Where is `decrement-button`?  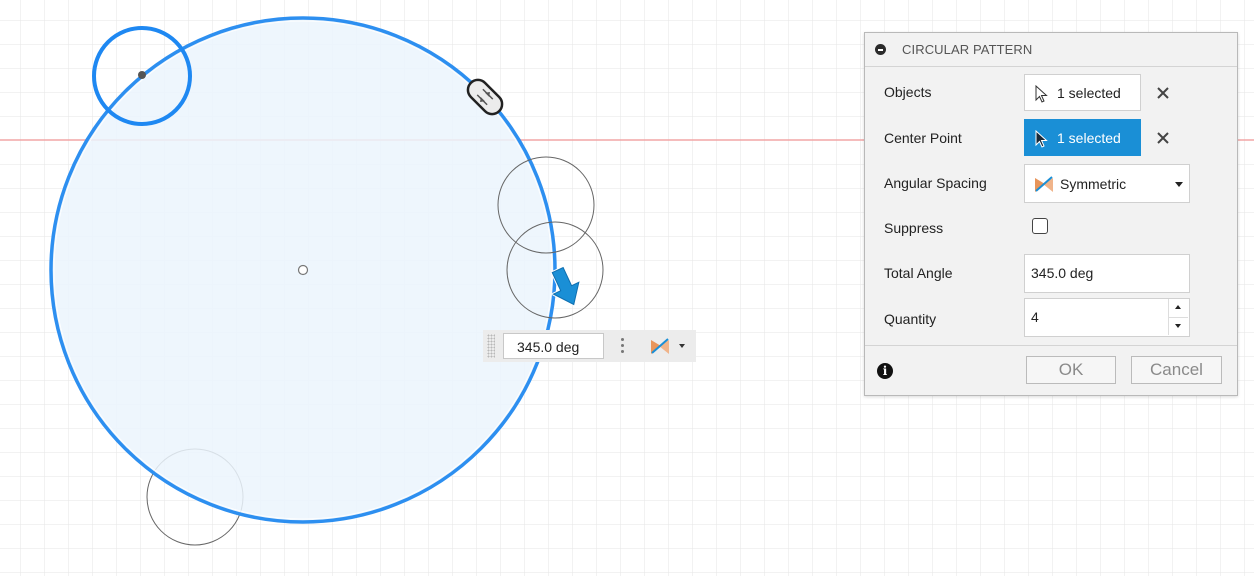 decrement-button is located at coordinates (1178, 326).